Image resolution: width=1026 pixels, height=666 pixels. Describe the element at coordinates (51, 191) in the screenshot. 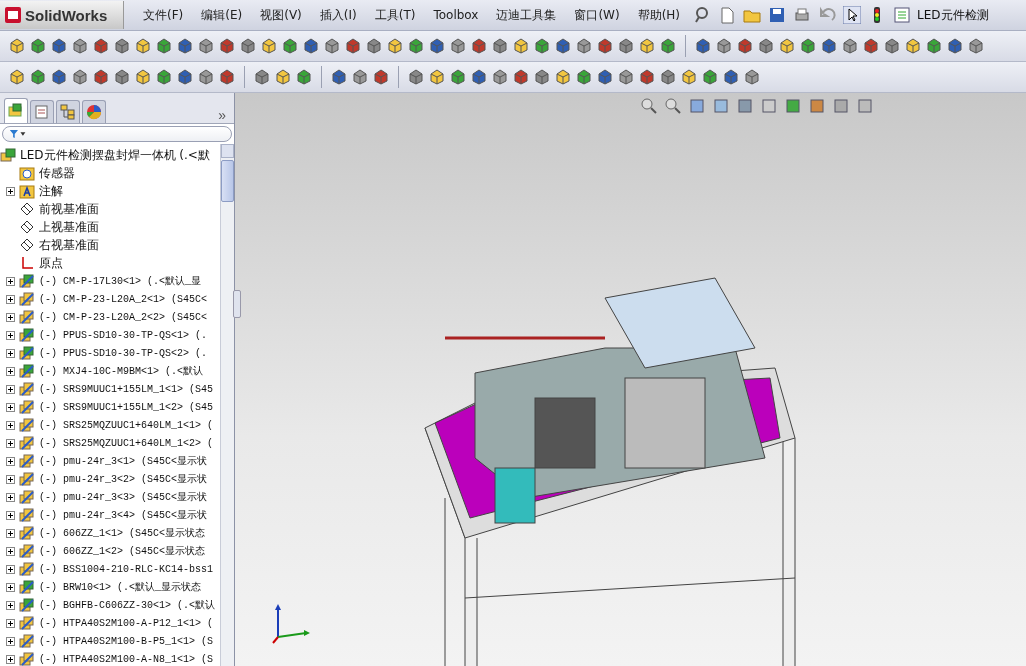

I see `tree-item: 注解` at that location.